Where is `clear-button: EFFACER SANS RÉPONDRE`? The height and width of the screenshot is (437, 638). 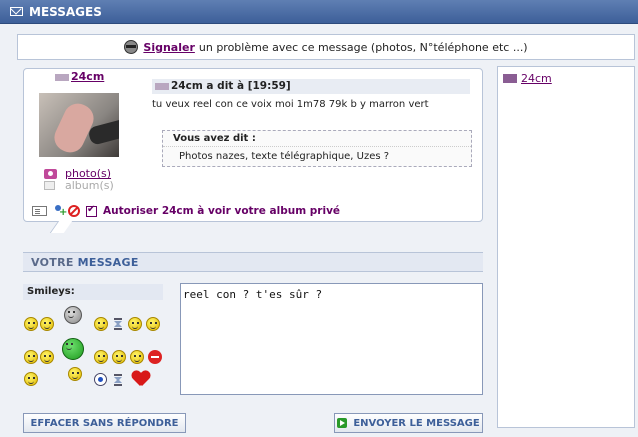
clear-button: EFFACER SANS RÉPONDRE is located at coordinates (104, 423).